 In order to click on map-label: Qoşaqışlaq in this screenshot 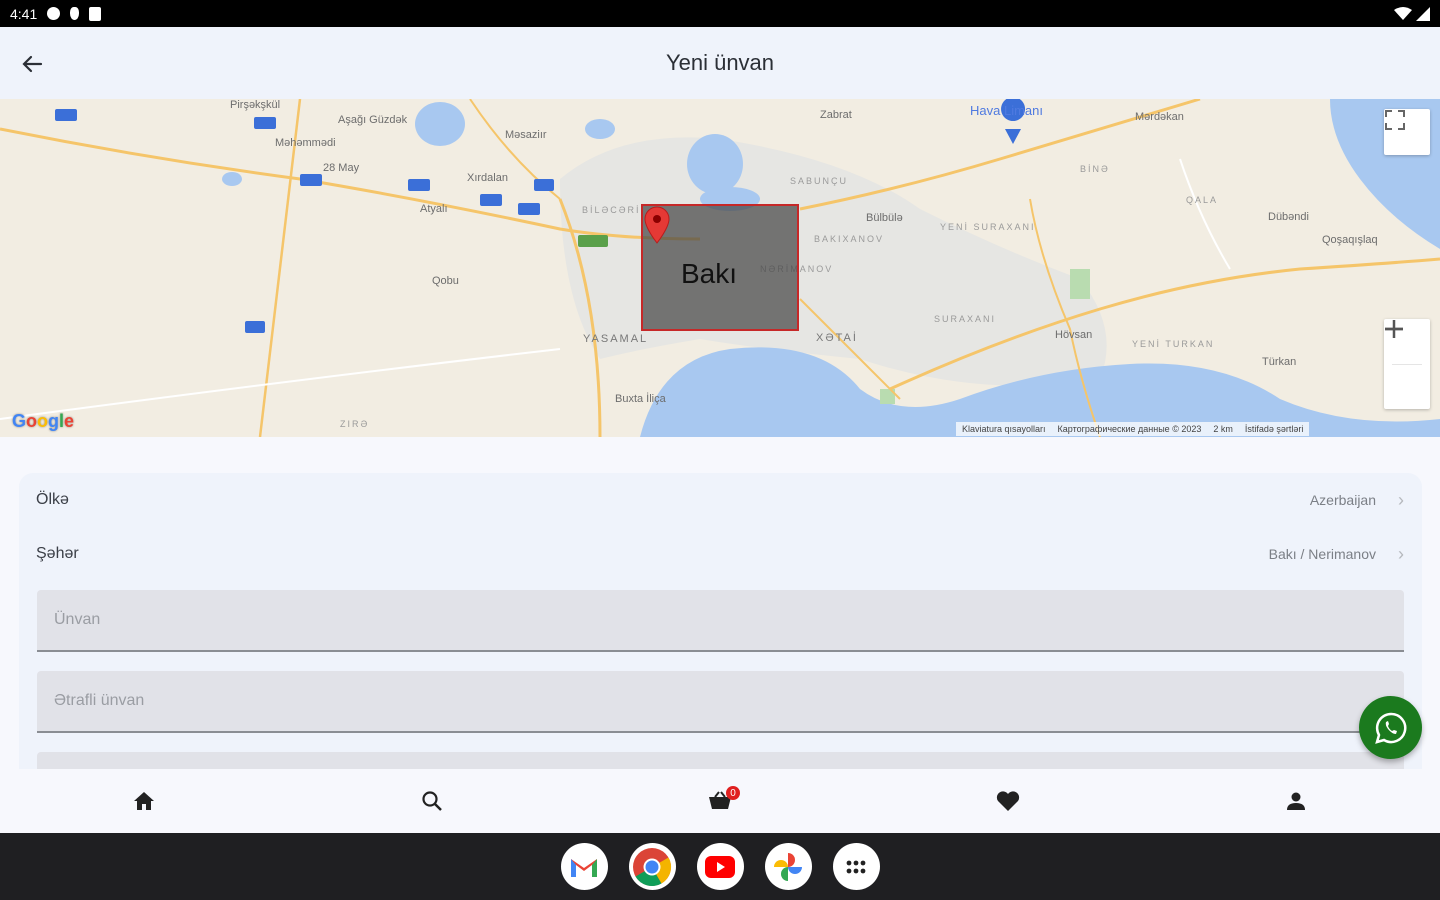, I will do `click(1350, 240)`.